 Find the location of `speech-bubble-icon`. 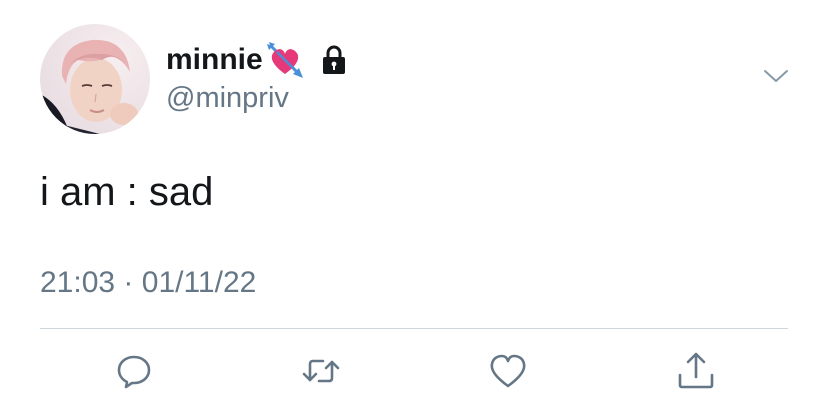

speech-bubble-icon is located at coordinates (134, 372).